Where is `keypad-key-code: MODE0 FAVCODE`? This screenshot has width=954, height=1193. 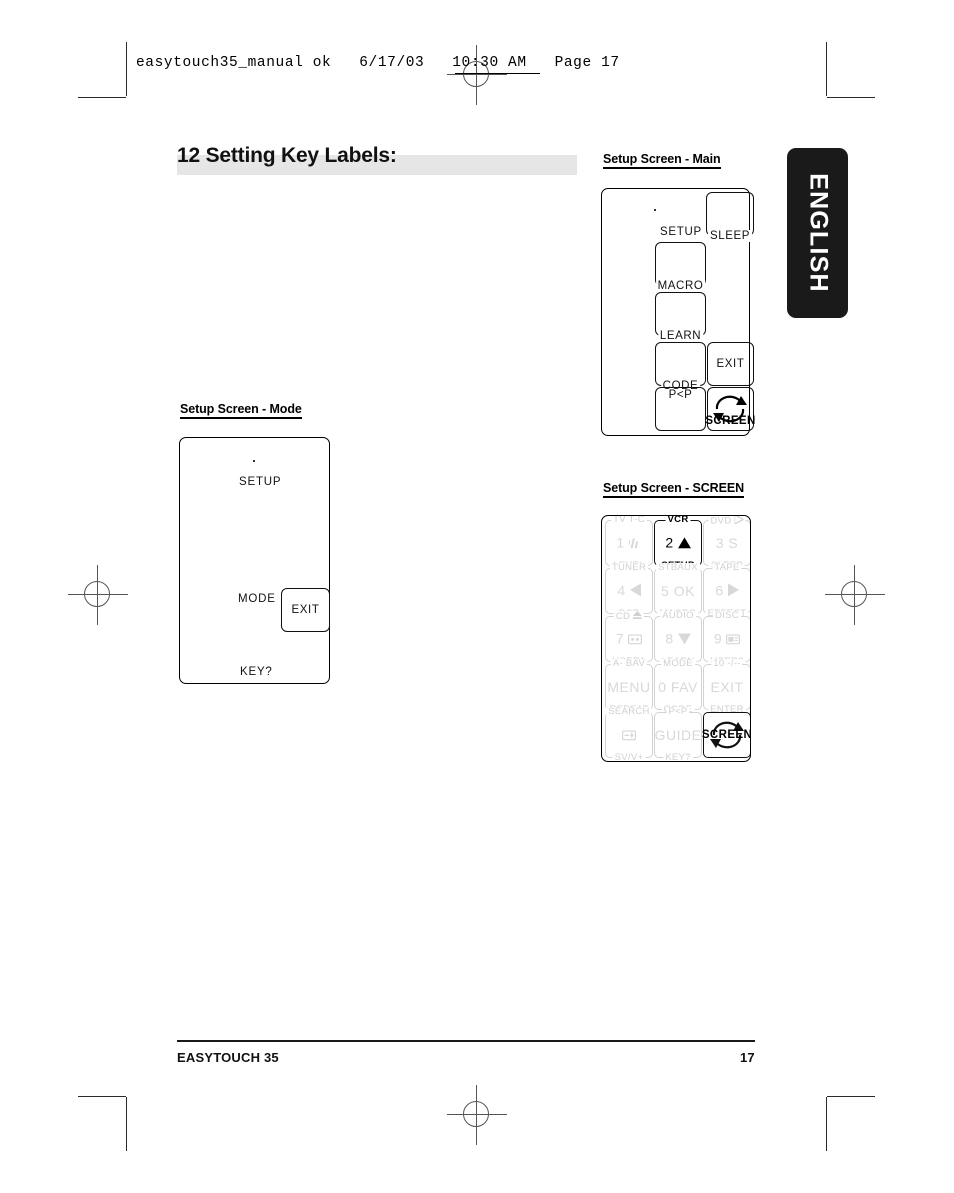
keypad-key-code: MODE0 FAVCODE is located at coordinates (678, 687).